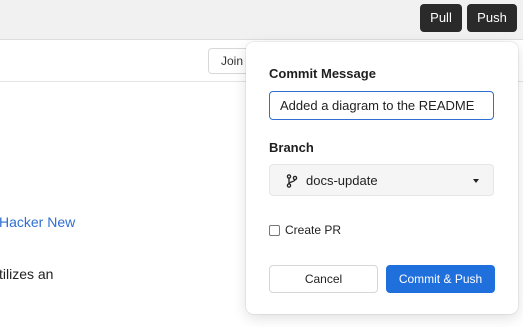 Image resolution: width=523 pixels, height=327 pixels. Describe the element at coordinates (342, 180) in the screenshot. I see `branch-value: docs-update` at that location.